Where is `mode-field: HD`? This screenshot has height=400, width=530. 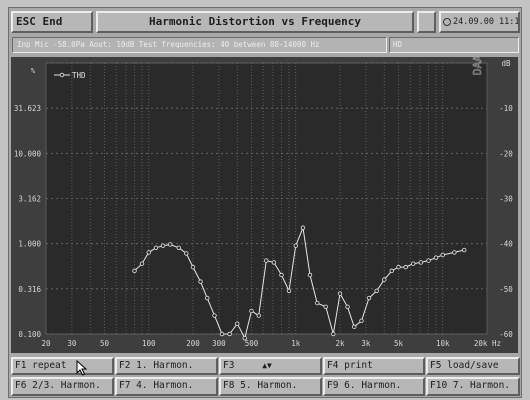
mode-field: HD is located at coordinates (454, 45).